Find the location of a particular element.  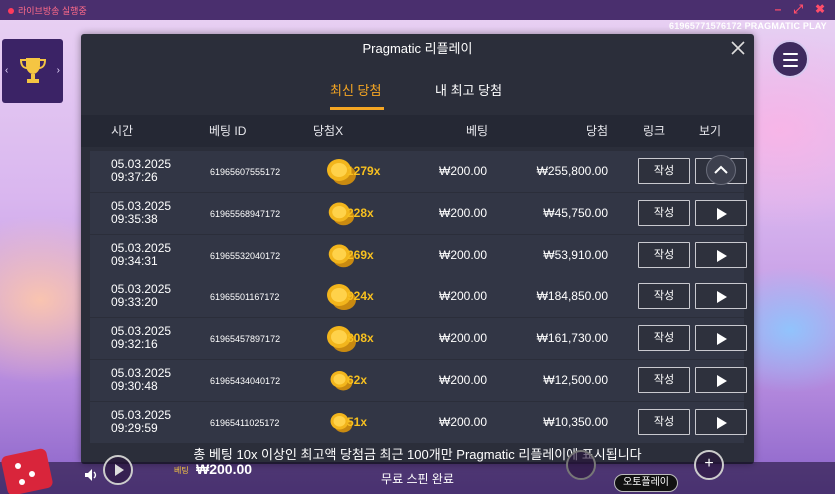

row-datetime: 05.03.2025 09:33:20 is located at coordinates (141, 296).